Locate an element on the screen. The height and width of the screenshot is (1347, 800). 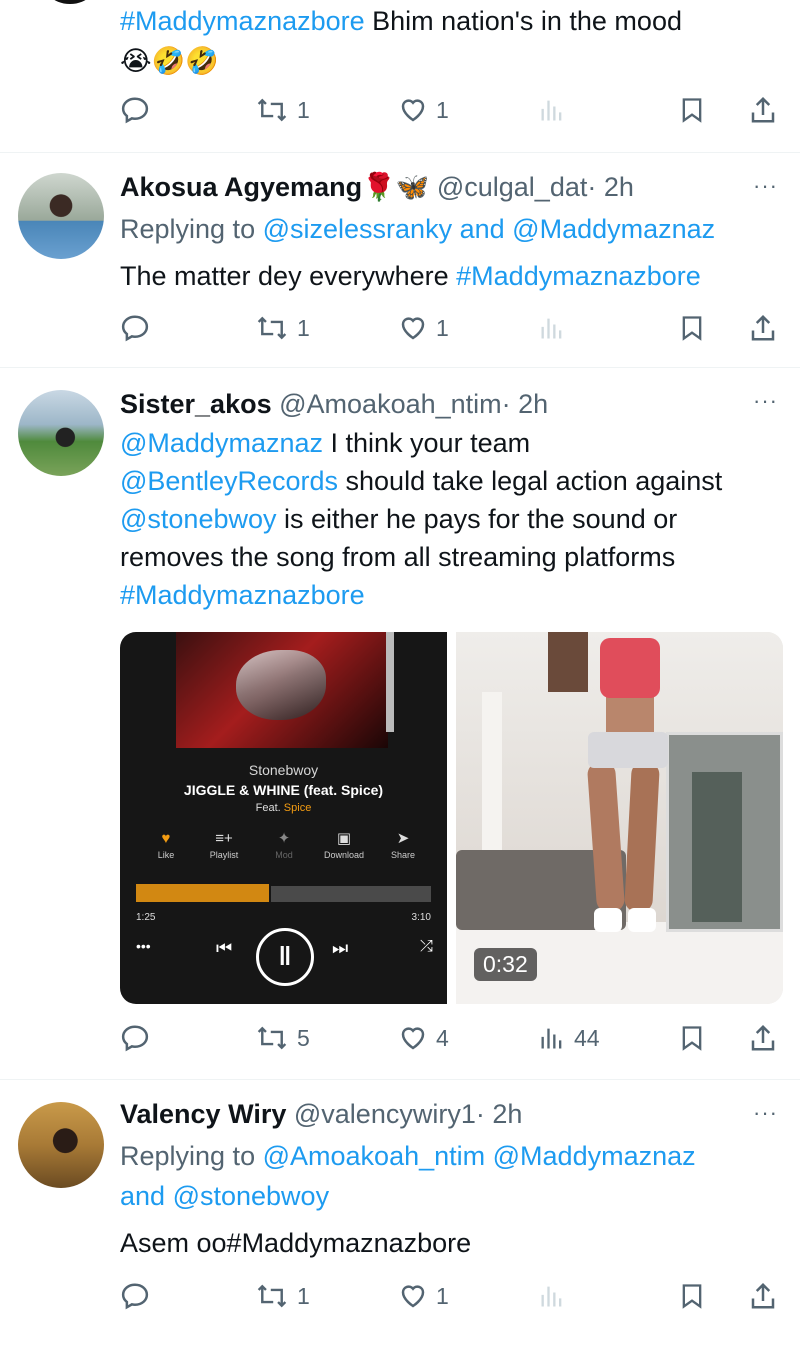
audio-waveform is located at coordinates (283, 893).